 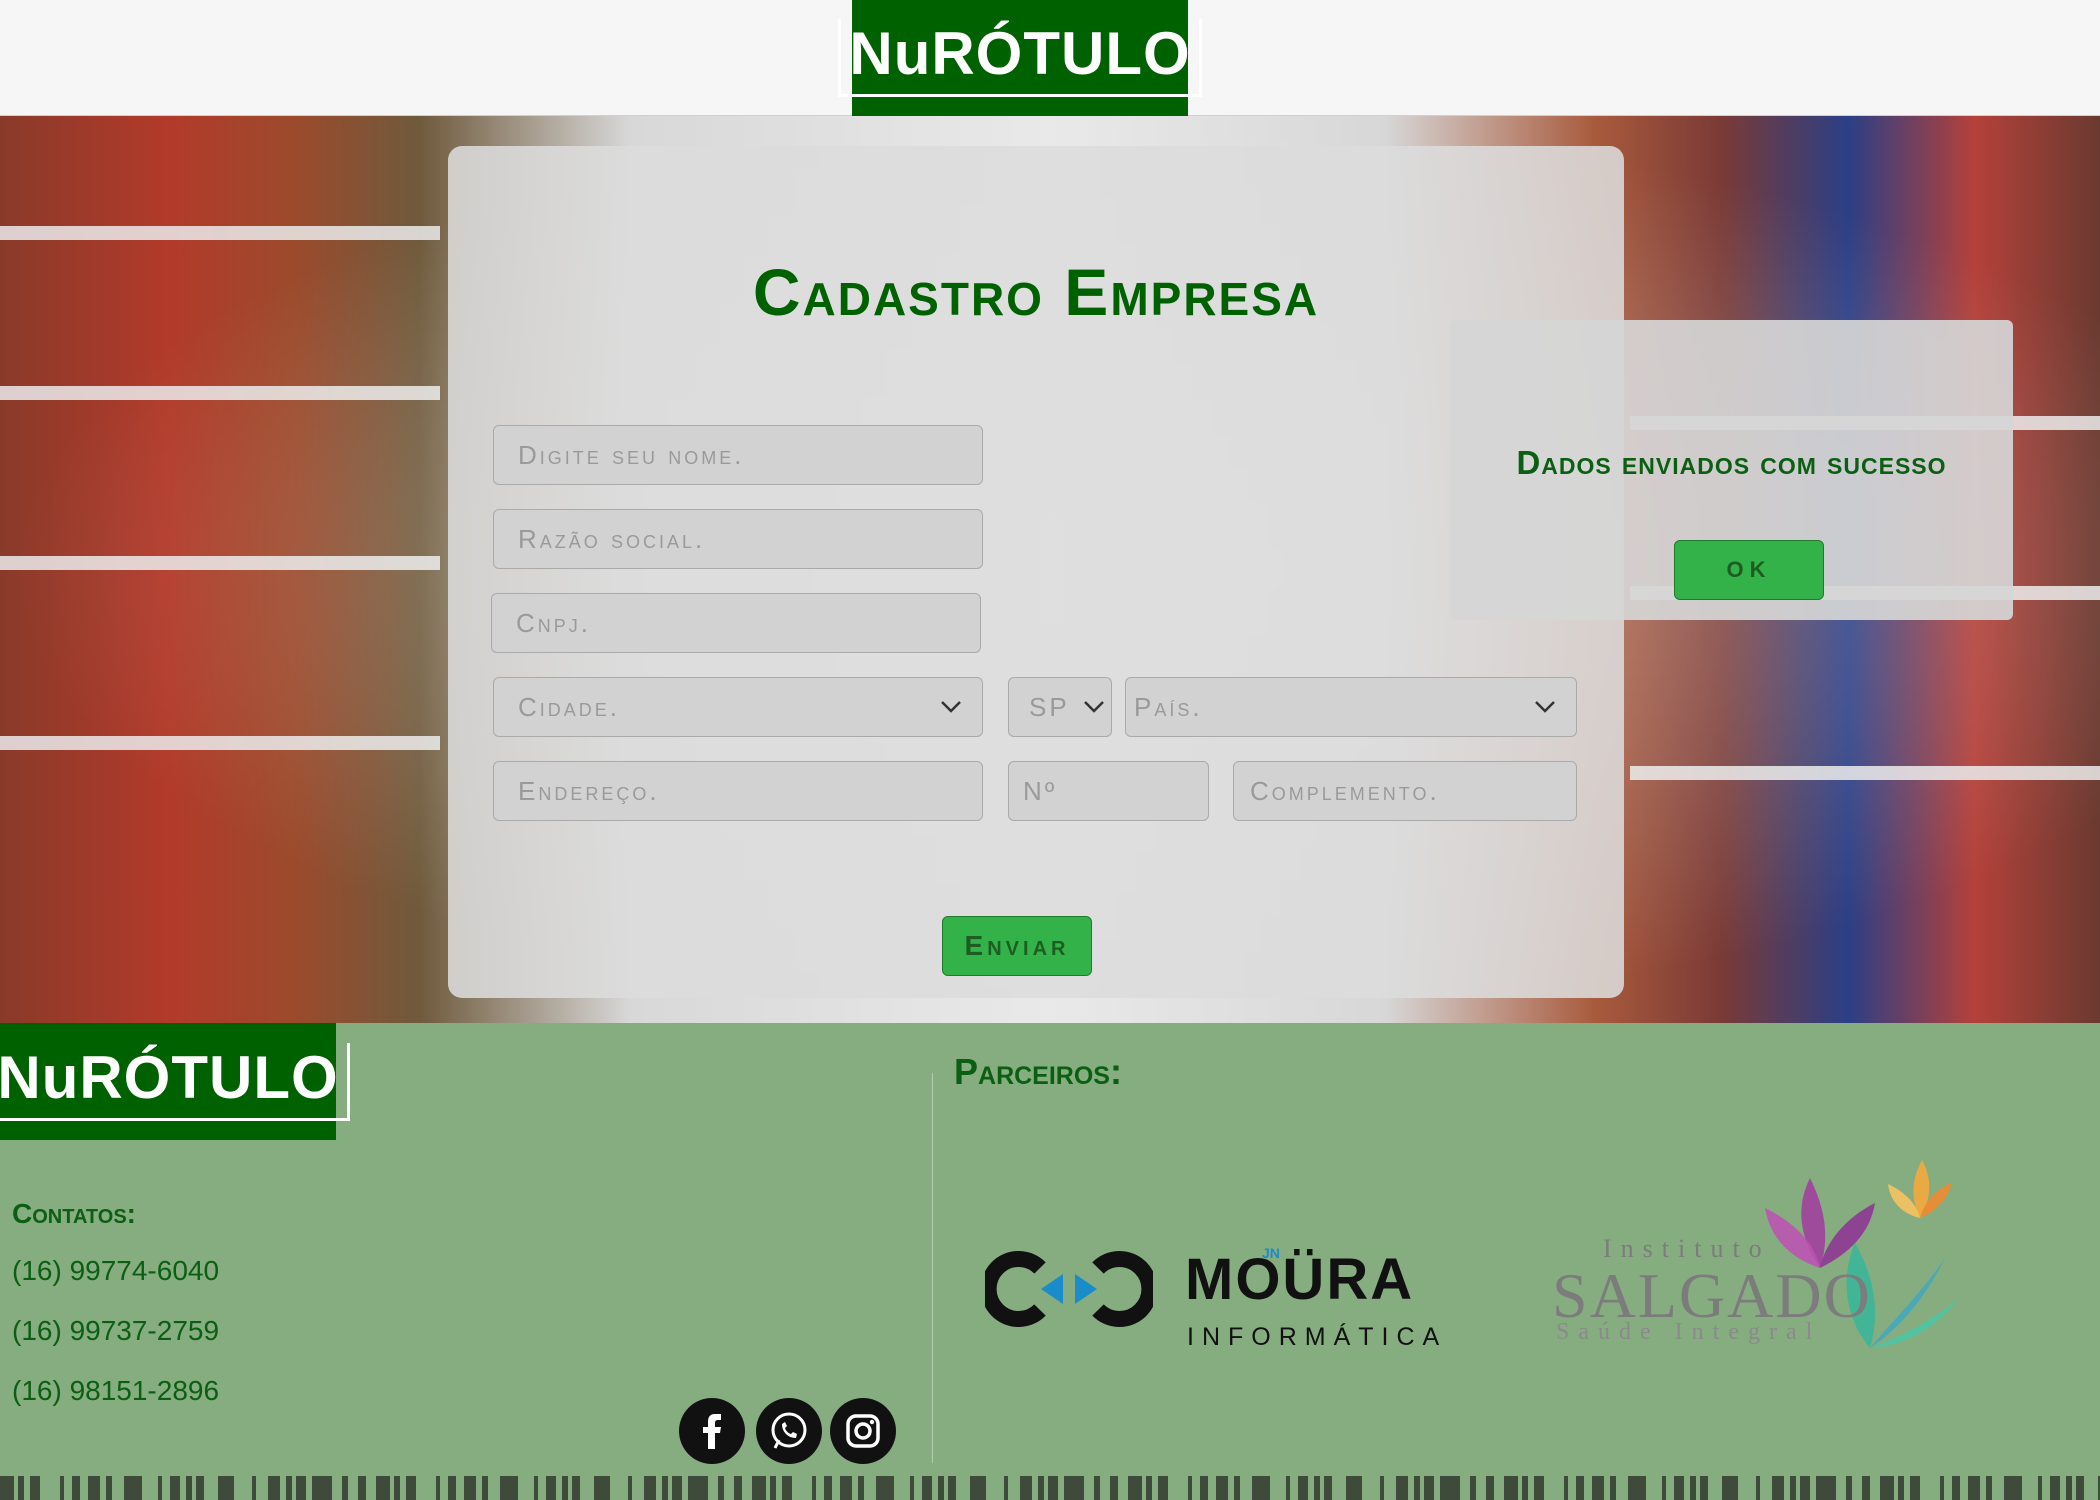 What do you see at coordinates (738, 791) in the screenshot?
I see `address-input: Endereço.` at bounding box center [738, 791].